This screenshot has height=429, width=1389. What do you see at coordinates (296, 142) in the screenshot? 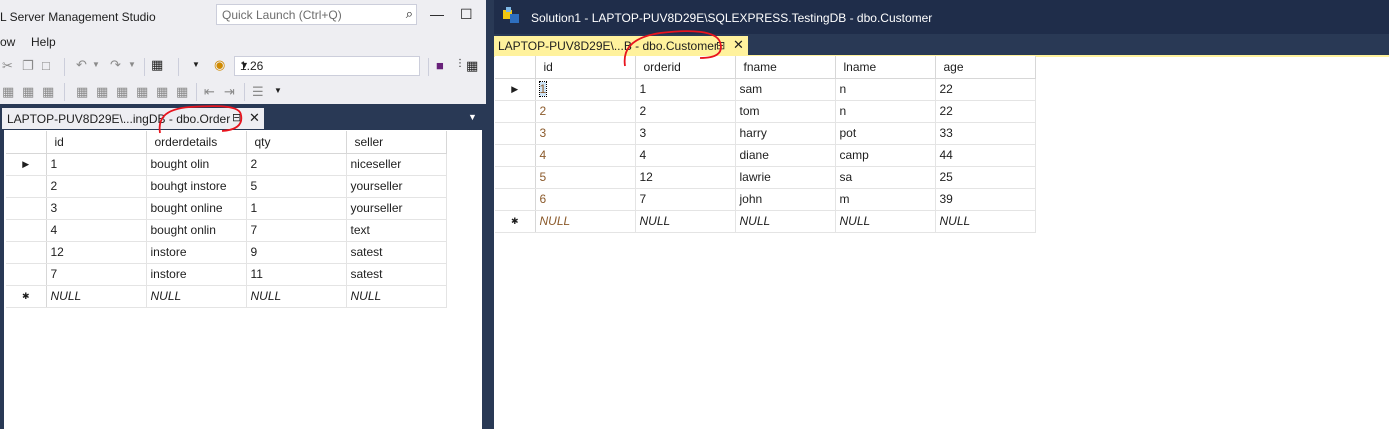
I see `column-header: qty` at bounding box center [296, 142].